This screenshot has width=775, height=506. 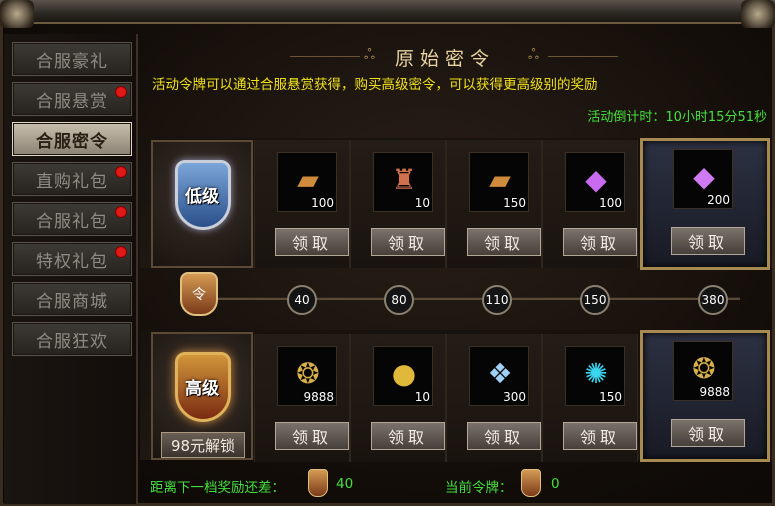 I want to click on token-icon: 令, so click(x=199, y=294).